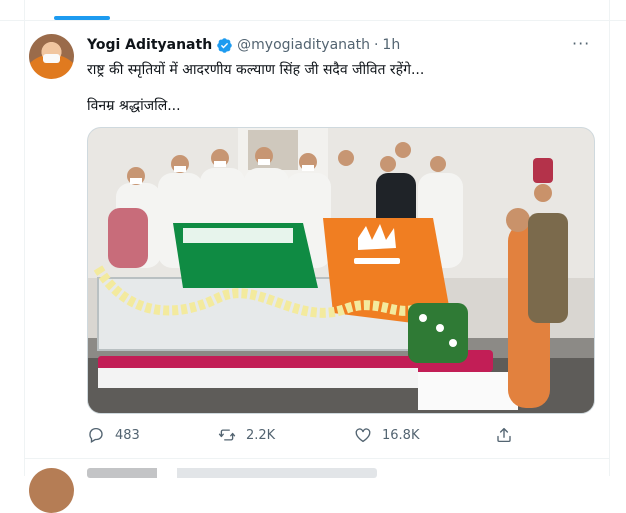  I want to click on author-handle: @myogiadityanath, so click(303, 45).